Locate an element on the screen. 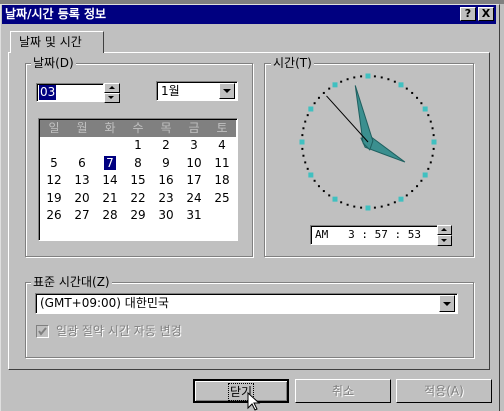 This screenshot has width=504, height=411. time-group-label: 시간(T) is located at coordinates (292, 63).